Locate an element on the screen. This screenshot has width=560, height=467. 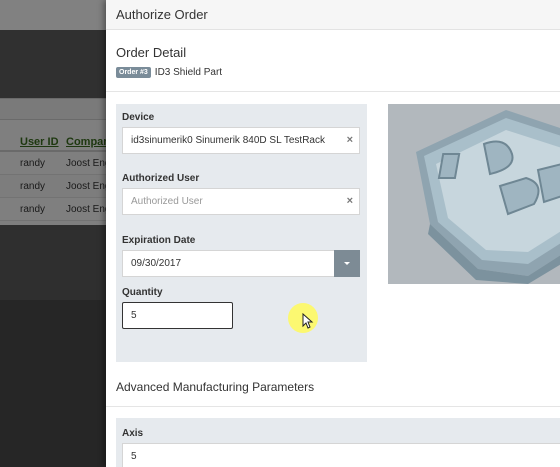
id3-shield-part-render is located at coordinates (474, 194).